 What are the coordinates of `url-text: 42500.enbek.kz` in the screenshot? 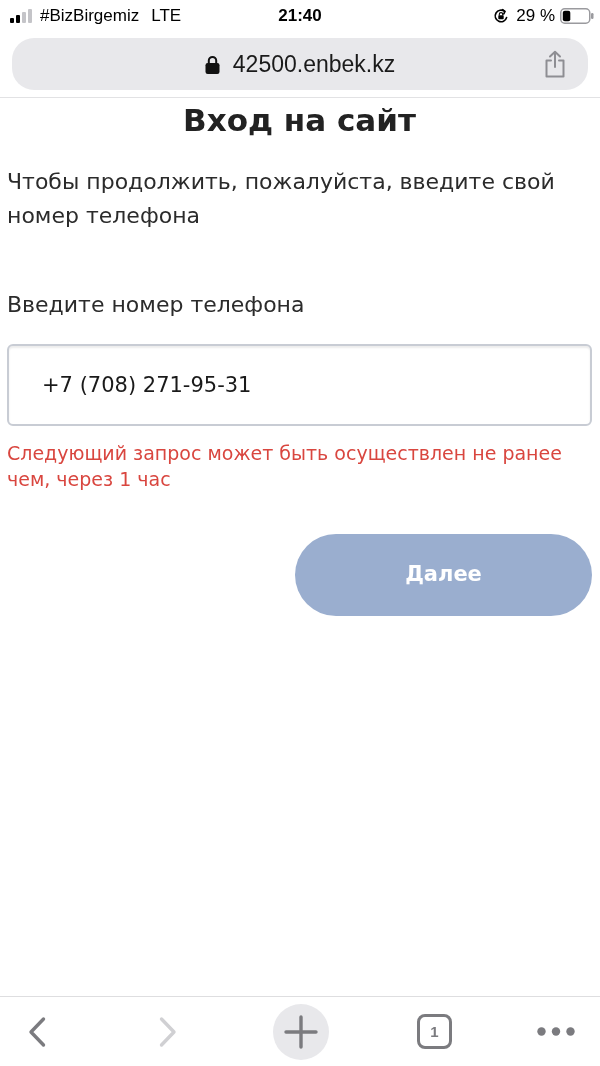 It's located at (314, 64).